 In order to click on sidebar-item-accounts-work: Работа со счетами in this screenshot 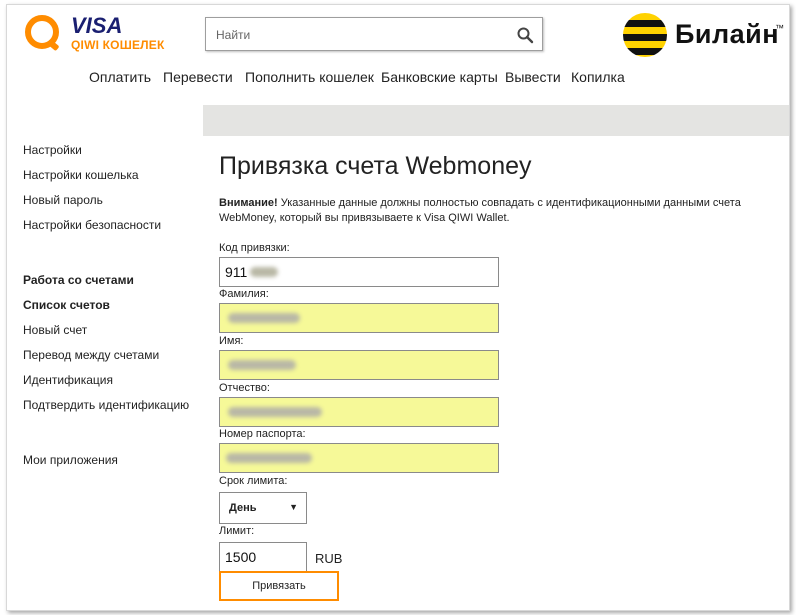, I will do `click(78, 280)`.